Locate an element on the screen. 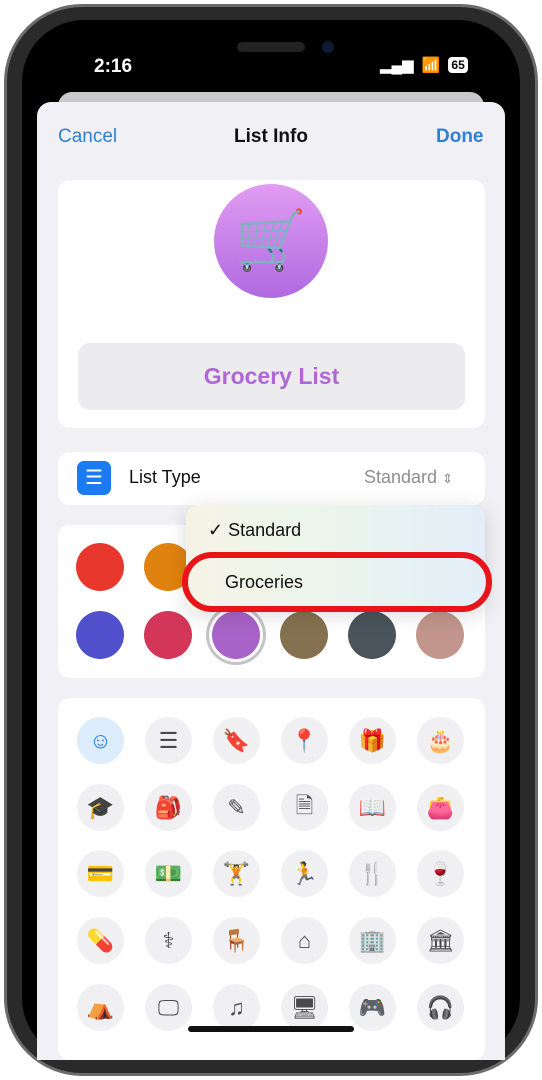  menu-item-standard: ✓ Standard is located at coordinates (254, 530).